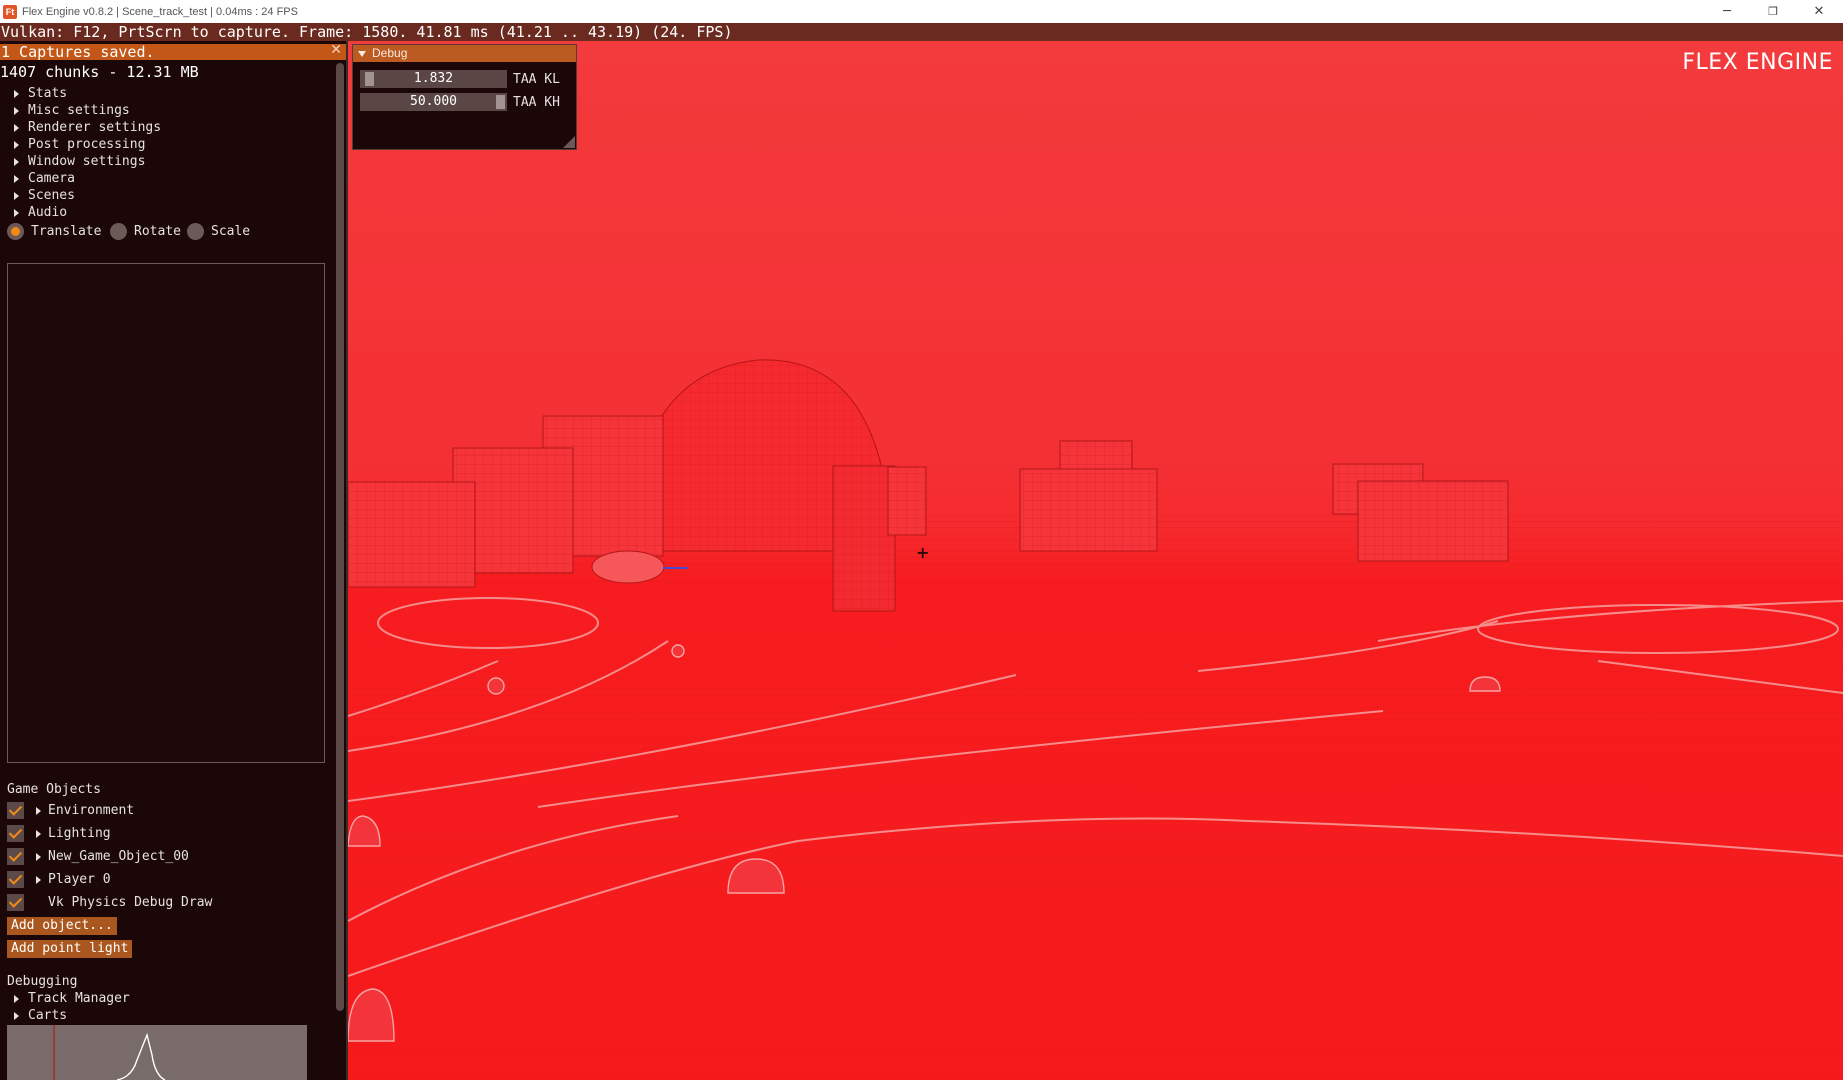 The width and height of the screenshot is (1843, 1080). I want to click on menu-item-label: Window settings, so click(87, 161).